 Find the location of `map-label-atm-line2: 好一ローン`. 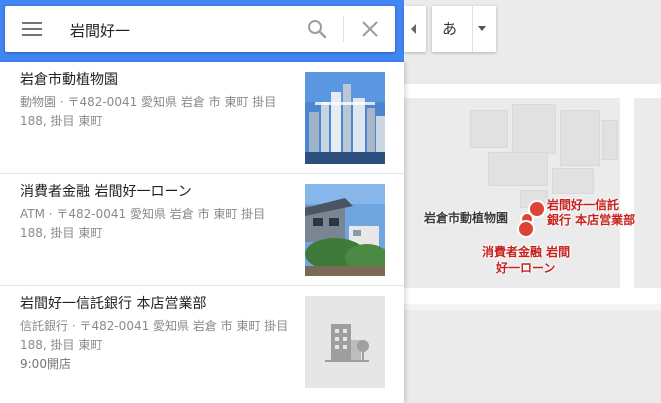

map-label-atm-line2: 好一ローン is located at coordinates (525, 268).